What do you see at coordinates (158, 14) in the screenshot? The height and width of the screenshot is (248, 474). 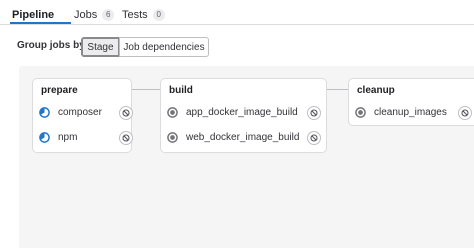 I see `tab-tests-count-badge: 0` at bounding box center [158, 14].